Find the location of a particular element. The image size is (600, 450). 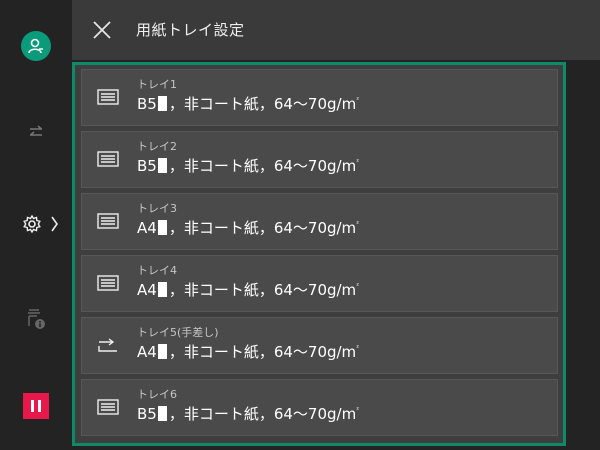

tray-row-3: トレイ3 A4 ，非コート紙，64〜70g/m² is located at coordinates (319, 221).